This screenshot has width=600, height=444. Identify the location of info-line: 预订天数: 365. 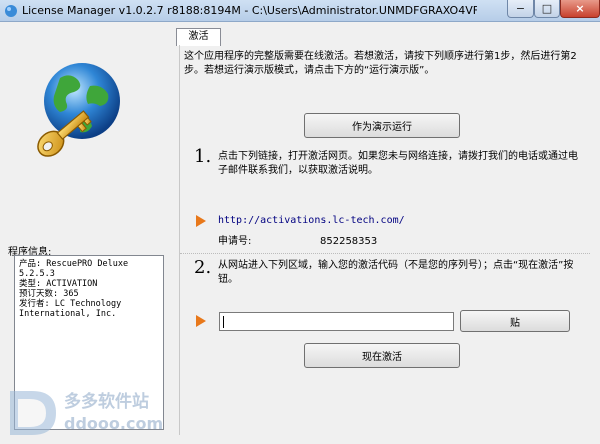
(49, 294).